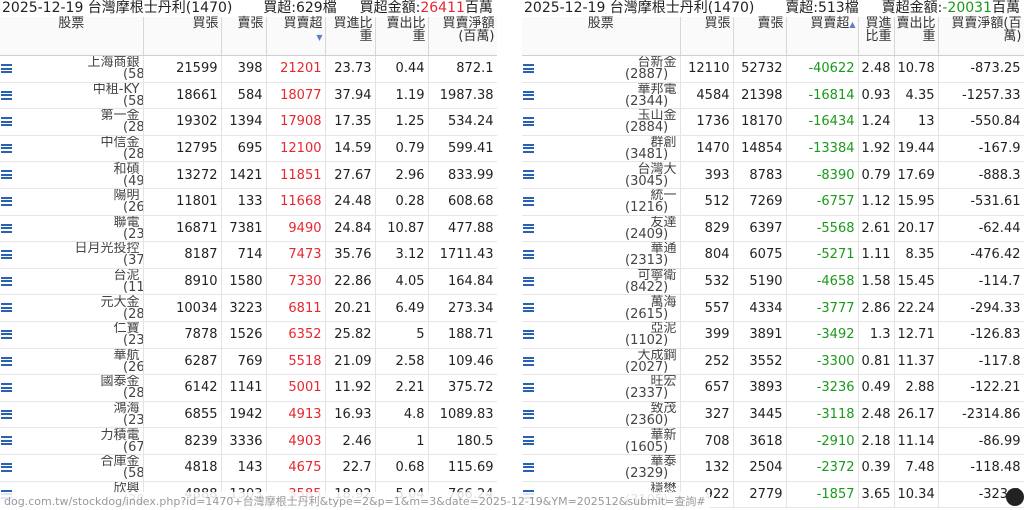  I want to click on stock-name-link: 台泥, so click(71, 275).